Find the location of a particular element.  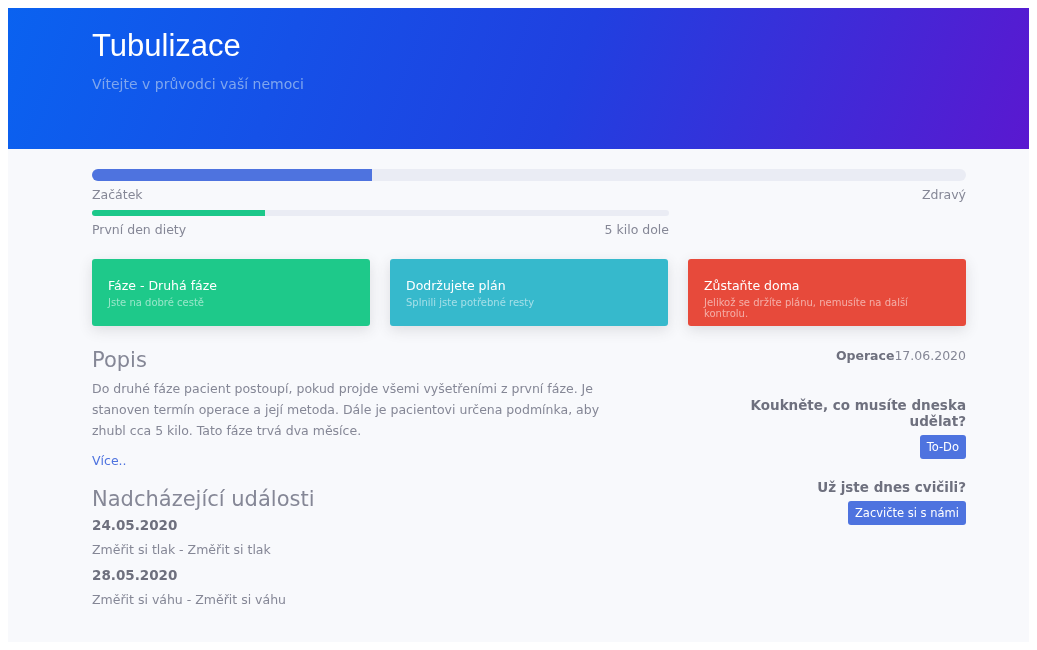

section-heading: Nadcházející události is located at coordinates (204, 499).